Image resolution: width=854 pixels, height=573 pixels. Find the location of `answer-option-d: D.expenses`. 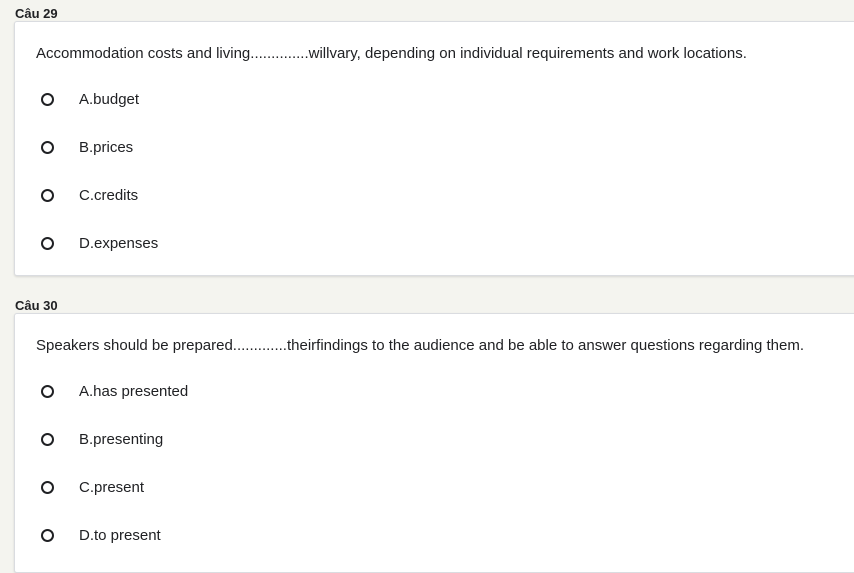

answer-option-d: D.expenses is located at coordinates (99, 243).